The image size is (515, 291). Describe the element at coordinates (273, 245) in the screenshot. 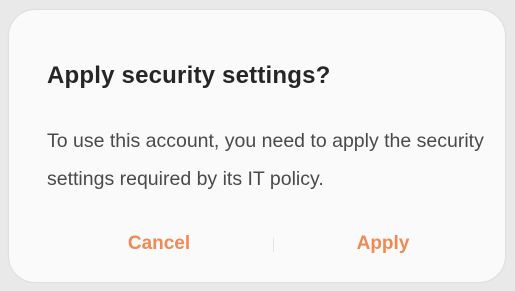

I see `button-divider` at that location.